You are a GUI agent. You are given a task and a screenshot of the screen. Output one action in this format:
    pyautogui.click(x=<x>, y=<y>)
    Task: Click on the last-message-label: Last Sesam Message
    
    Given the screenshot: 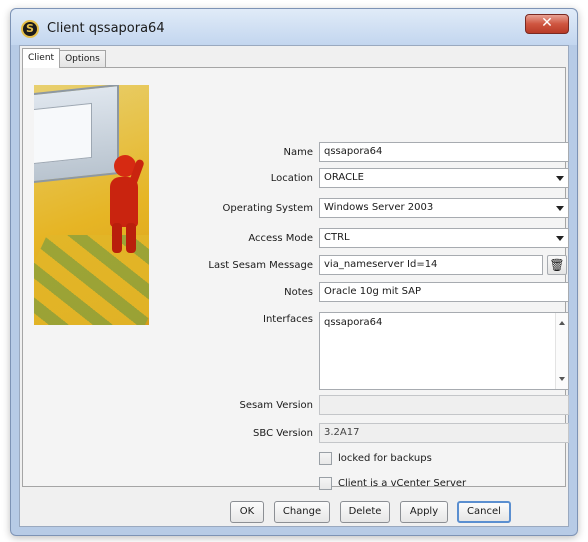 What is the action you would take?
    pyautogui.click(x=260, y=265)
    